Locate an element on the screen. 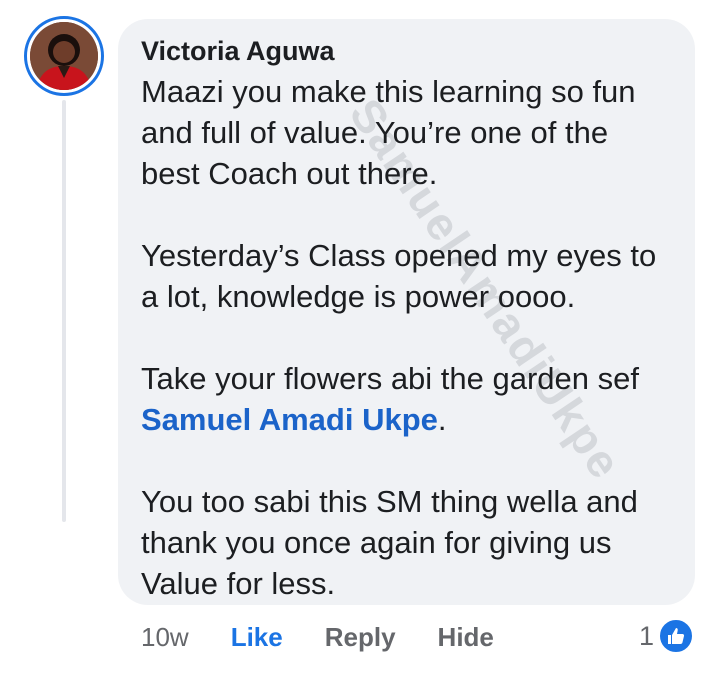 The width and height of the screenshot is (720, 678). like-button: Like is located at coordinates (257, 637).